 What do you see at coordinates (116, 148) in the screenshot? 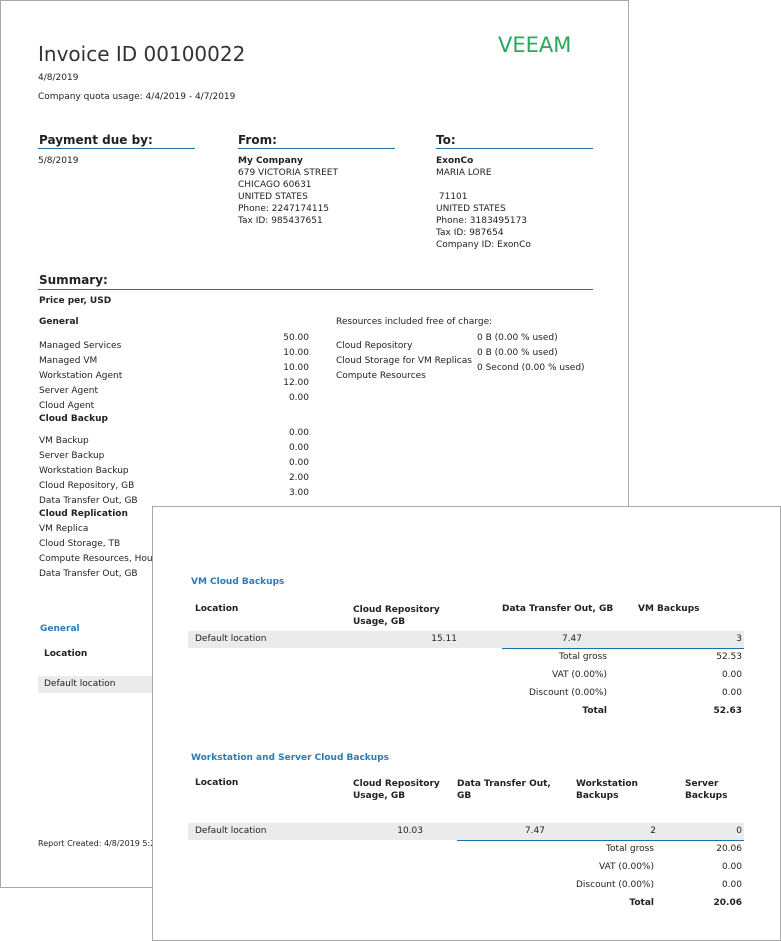
I see `payment-rule` at bounding box center [116, 148].